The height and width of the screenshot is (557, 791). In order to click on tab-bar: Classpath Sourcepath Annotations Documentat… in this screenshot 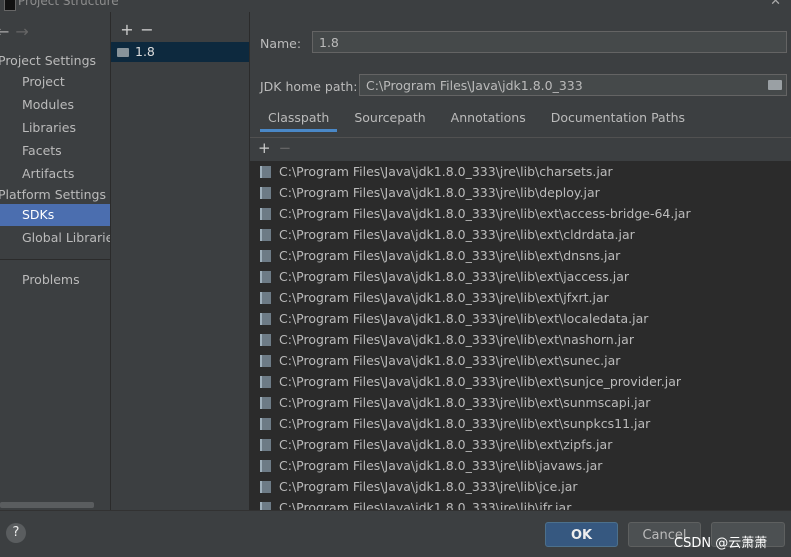, I will do `click(481, 122)`.